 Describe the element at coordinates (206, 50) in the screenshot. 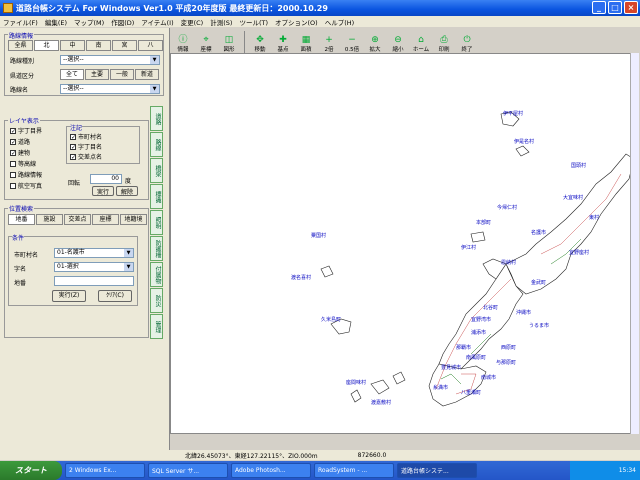

I see `toolbar-label: 座標` at that location.